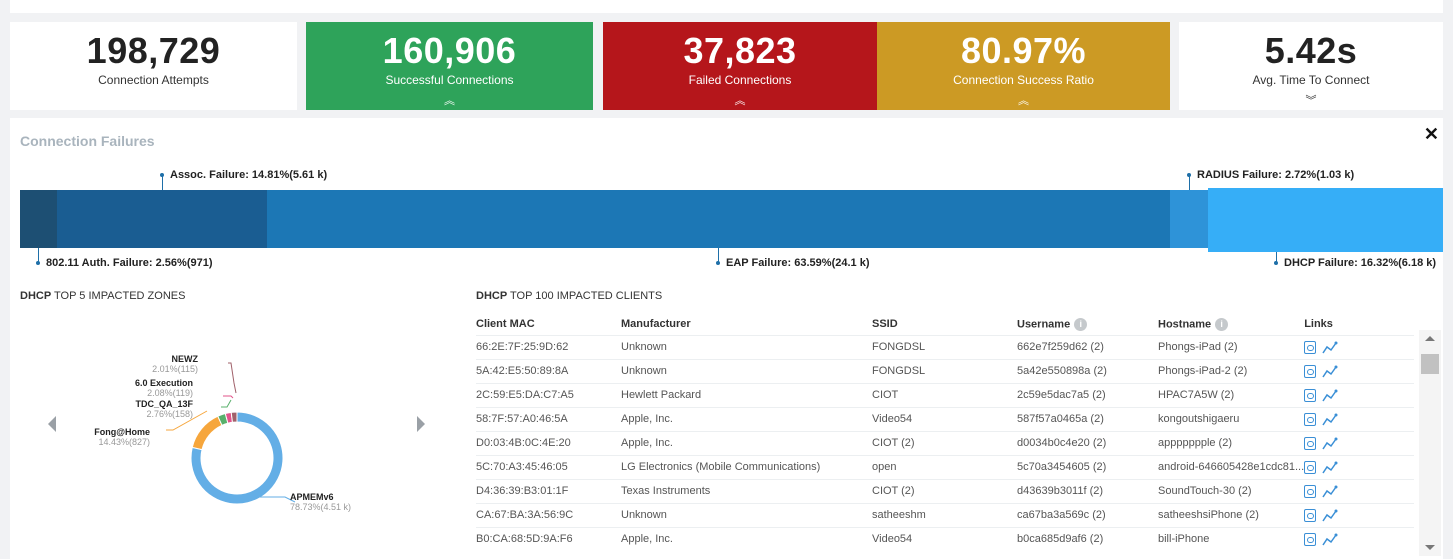  Describe the element at coordinates (100, 437) in the screenshot. I see `zone-label-fong: Fong@Home 14.43%(827)` at that location.